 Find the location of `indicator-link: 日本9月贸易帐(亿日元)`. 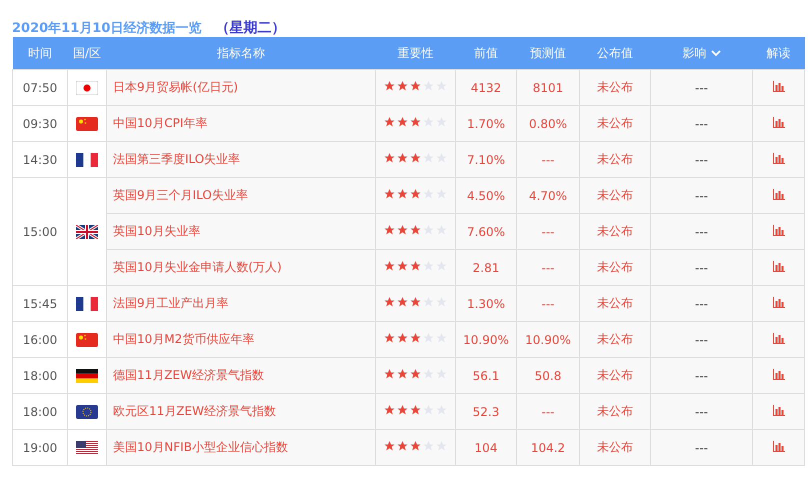

indicator-link: 日本9月贸易帐(亿日元) is located at coordinates (241, 88).